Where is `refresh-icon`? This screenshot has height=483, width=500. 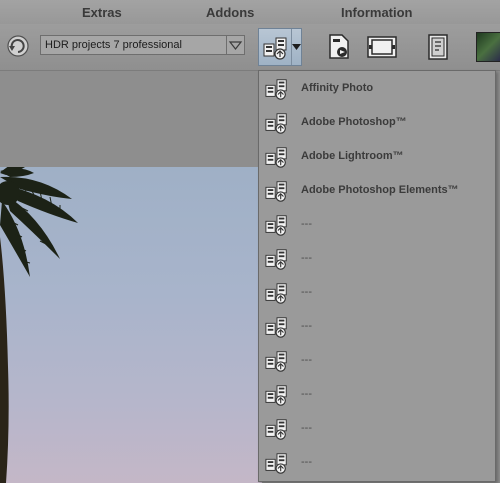 refresh-icon is located at coordinates (18, 46).